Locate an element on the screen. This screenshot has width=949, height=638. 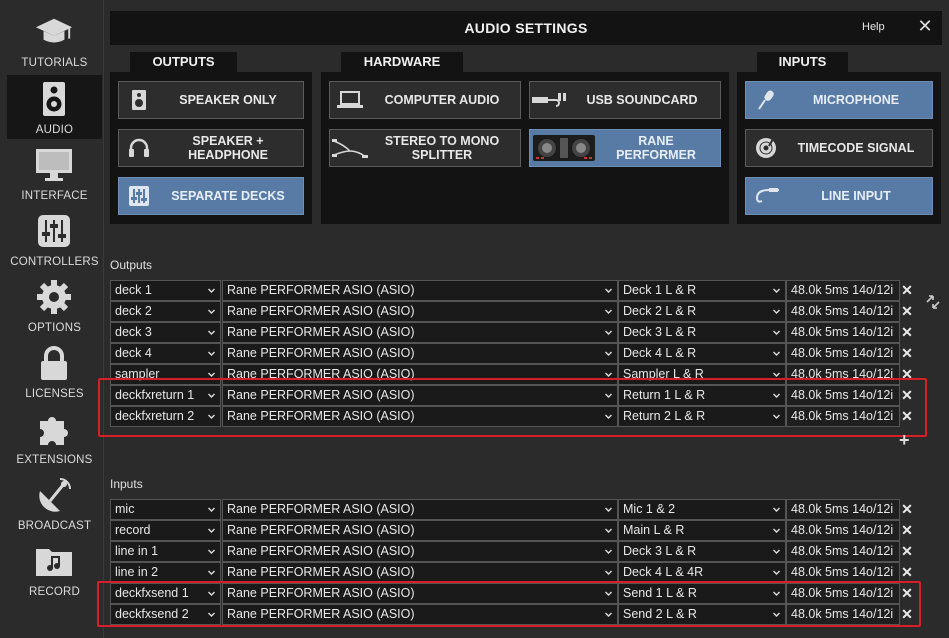
inputs-group: MICROPHONE TIMECODE SIGNAL LINE INPUT is located at coordinates (839, 148).